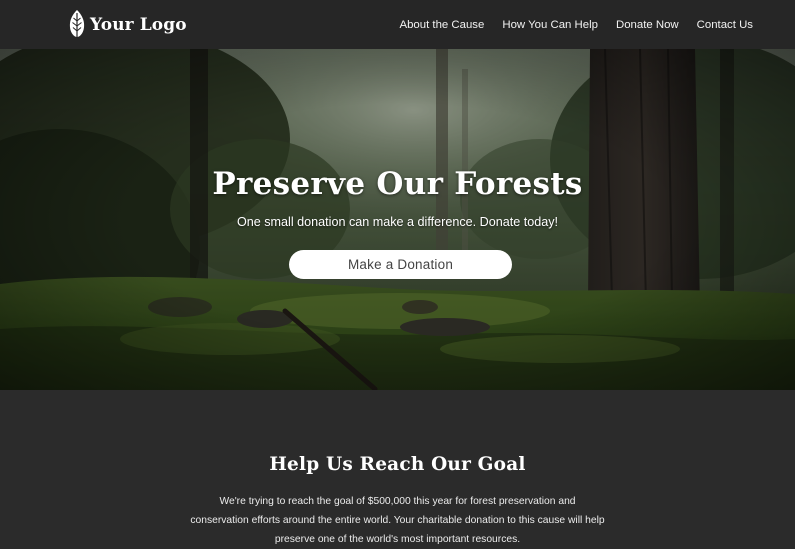 Image resolution: width=795 pixels, height=549 pixels. What do you see at coordinates (550, 25) in the screenshot?
I see `nav-how-you-can-help: How You Can Help` at bounding box center [550, 25].